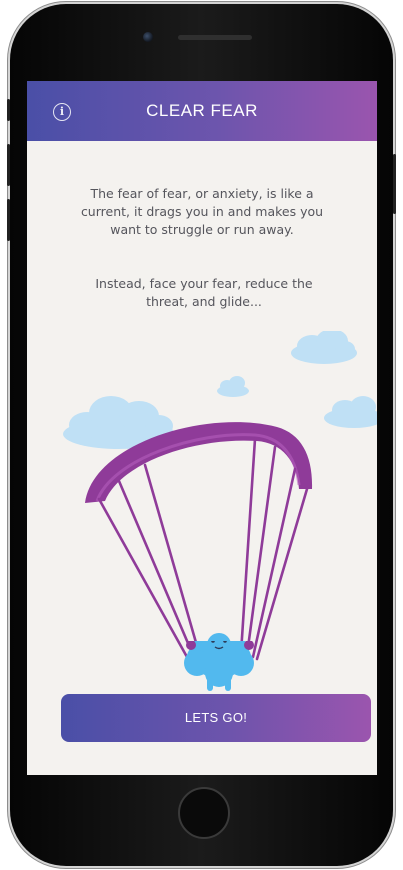 This screenshot has height=870, width=403. What do you see at coordinates (324, 347) in the screenshot?
I see `cloud-top-right-icon` at bounding box center [324, 347].